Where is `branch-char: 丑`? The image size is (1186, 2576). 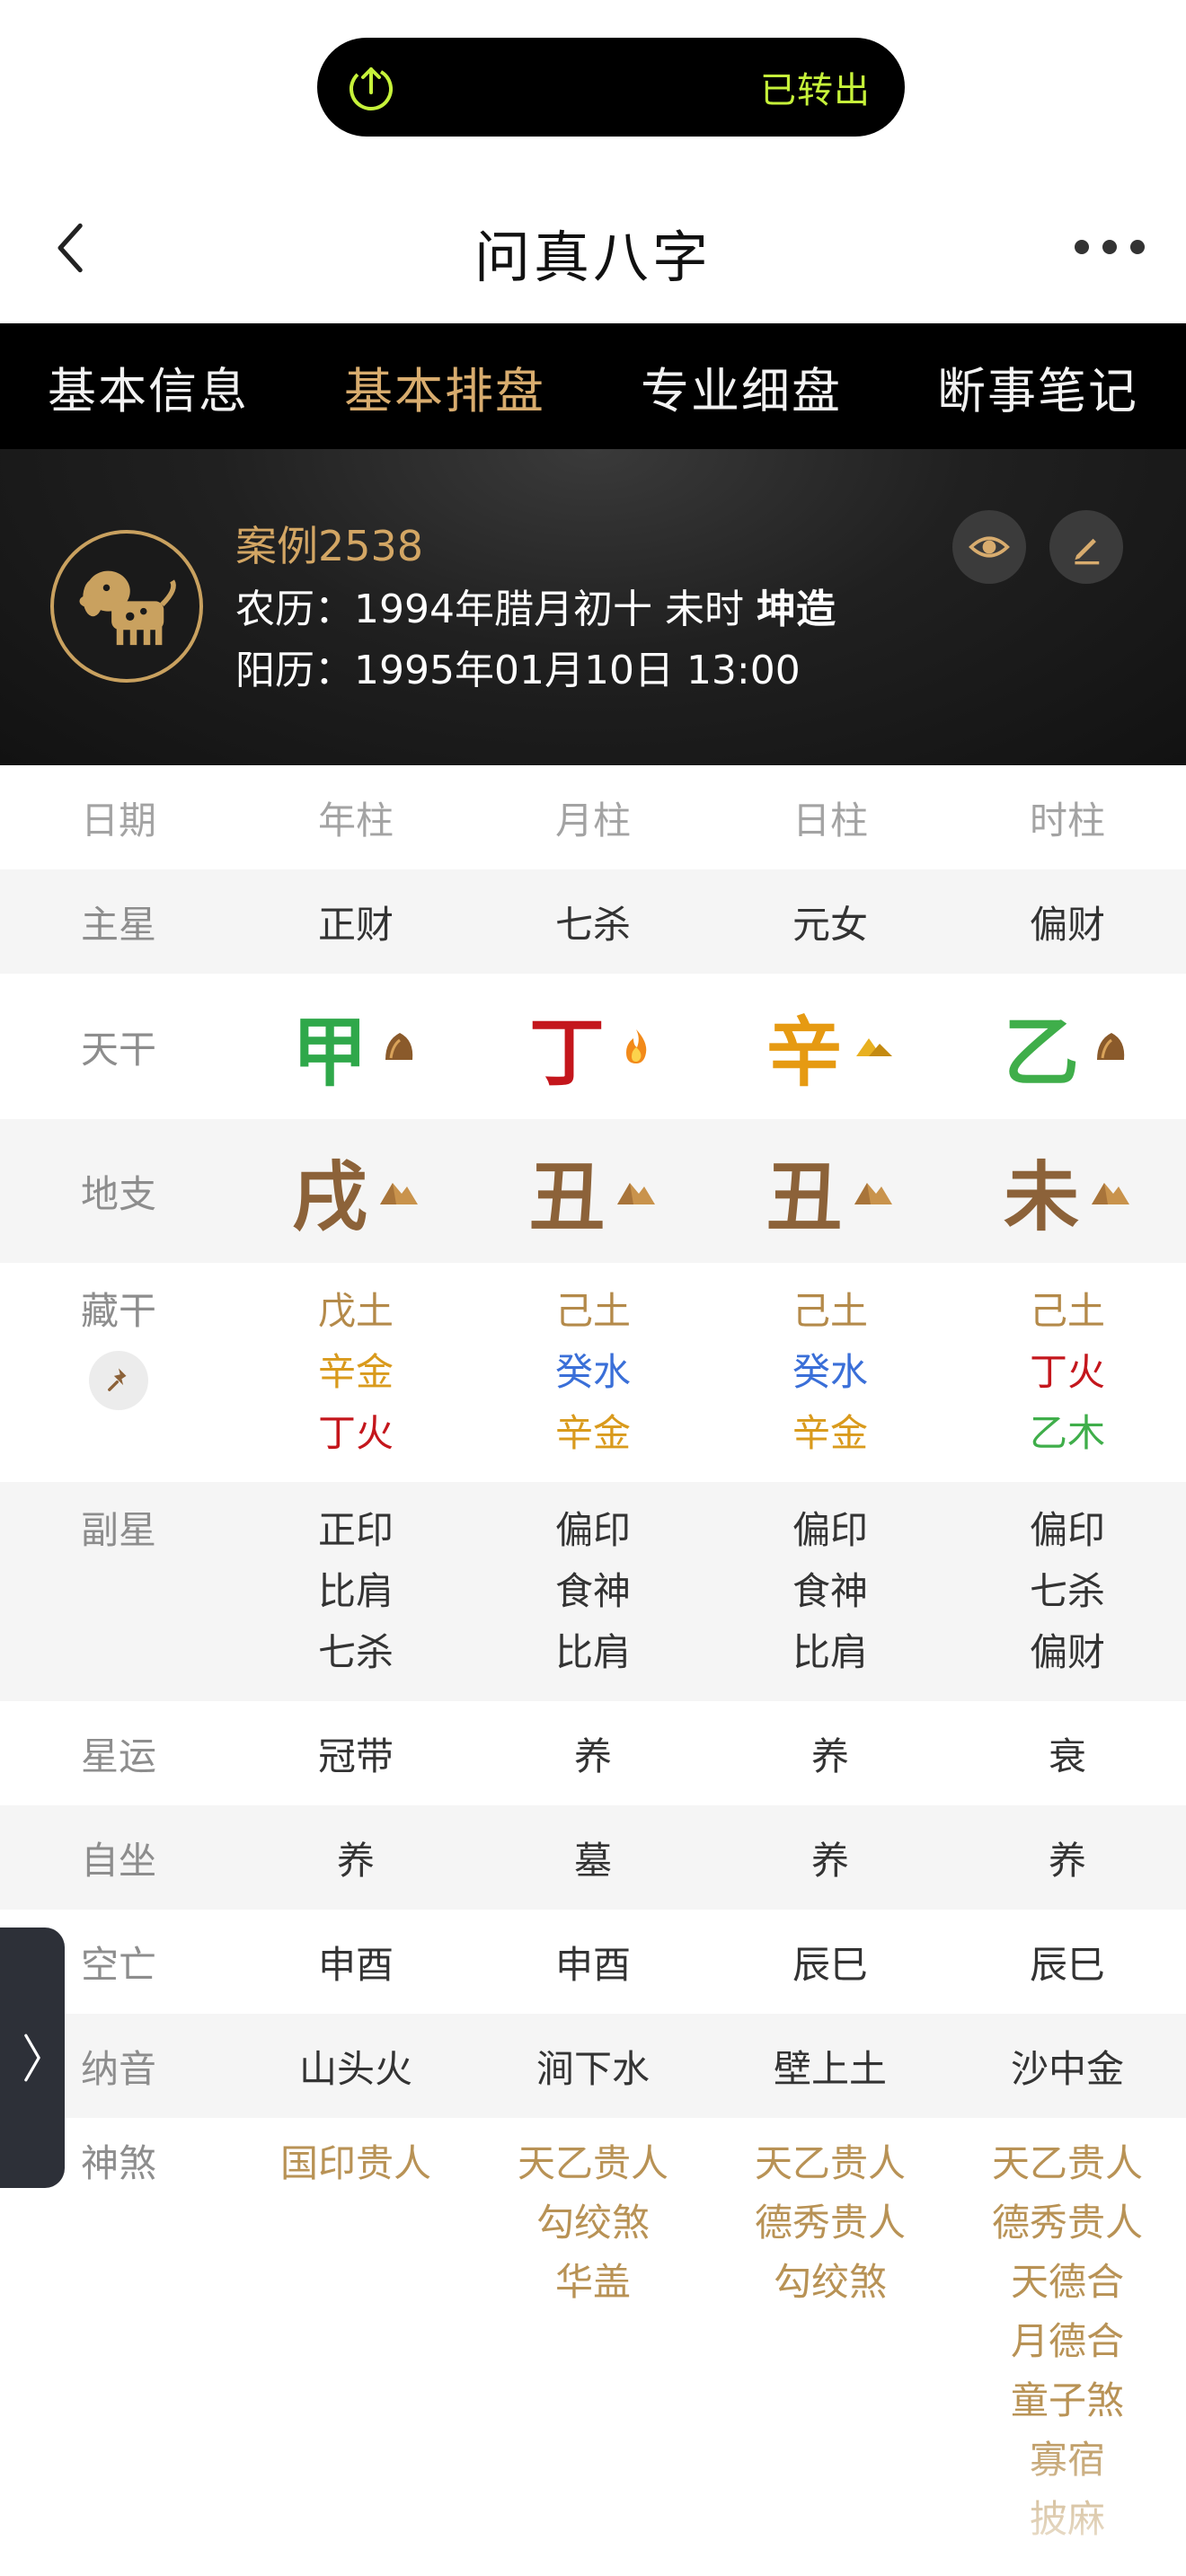
branch-char: 丑 is located at coordinates (566, 1196).